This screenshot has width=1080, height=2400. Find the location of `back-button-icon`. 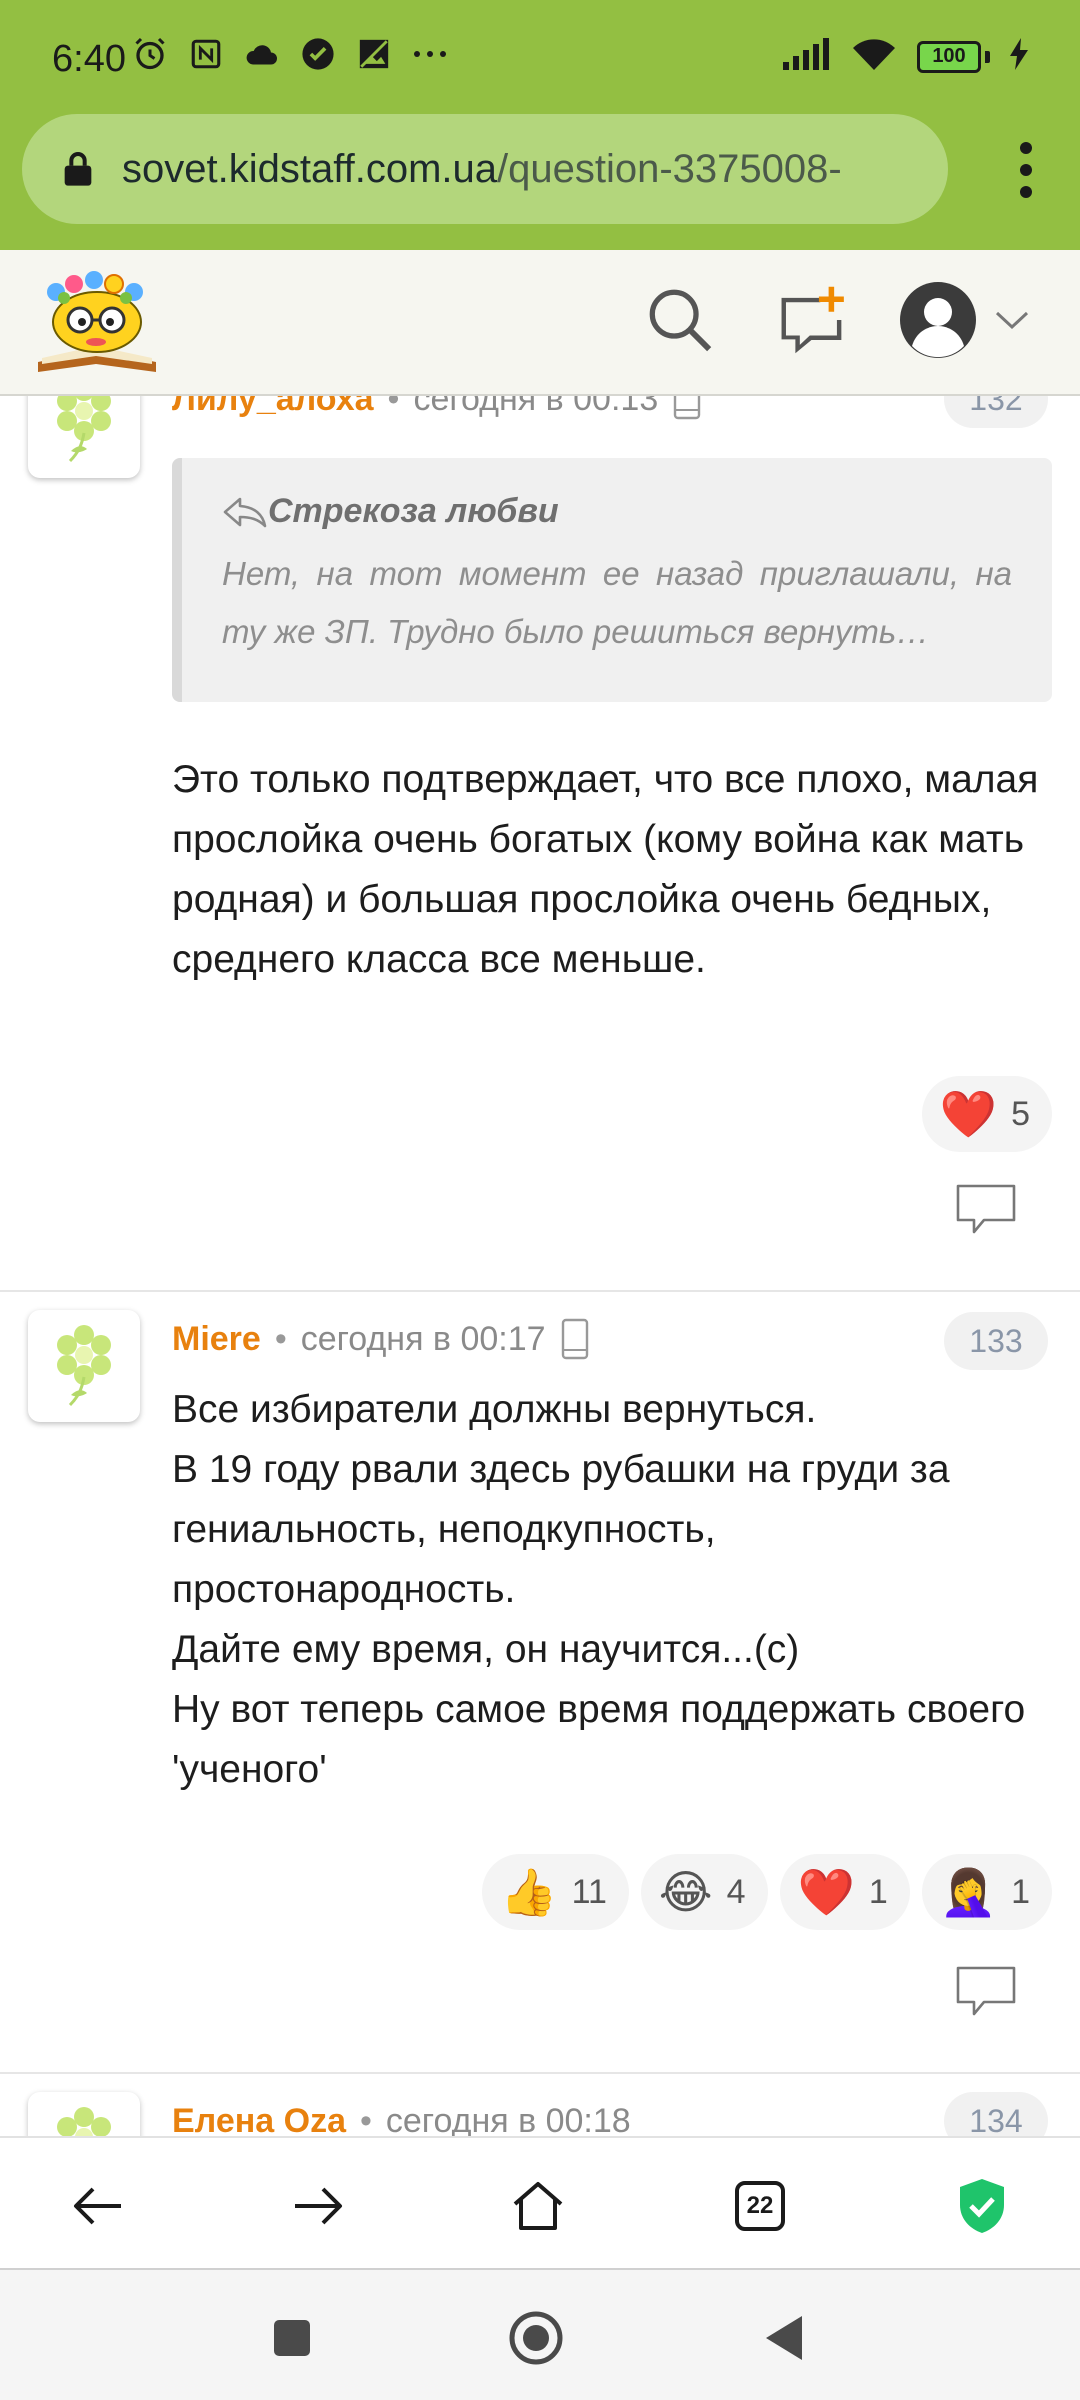

back-button-icon is located at coordinates (784, 2338).